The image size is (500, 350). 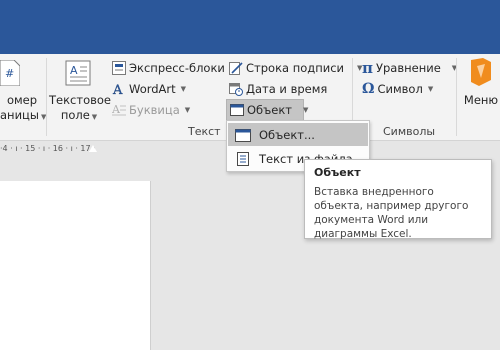 I want to click on calendar-clock-icon, so click(x=236, y=89).